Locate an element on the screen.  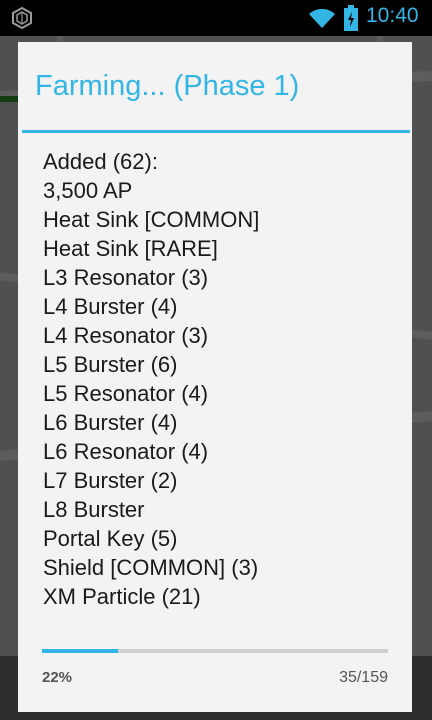
progress-bar is located at coordinates (215, 651).